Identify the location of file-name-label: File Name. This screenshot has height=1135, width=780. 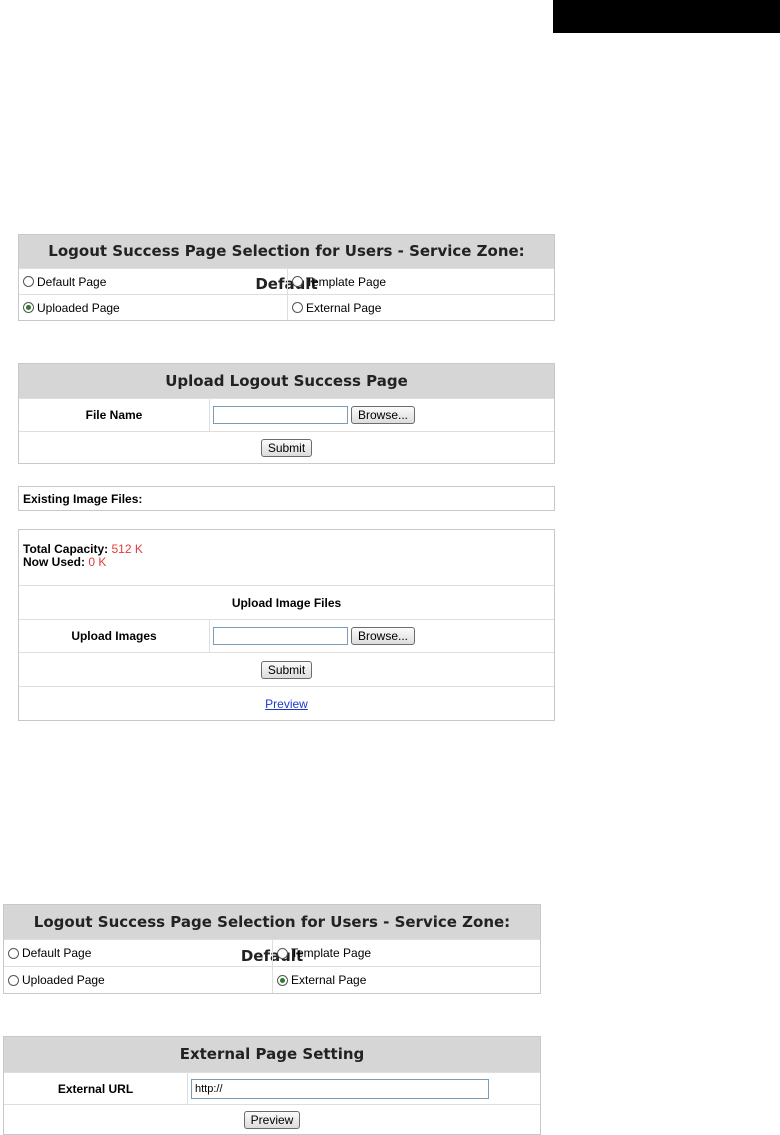
(114, 415).